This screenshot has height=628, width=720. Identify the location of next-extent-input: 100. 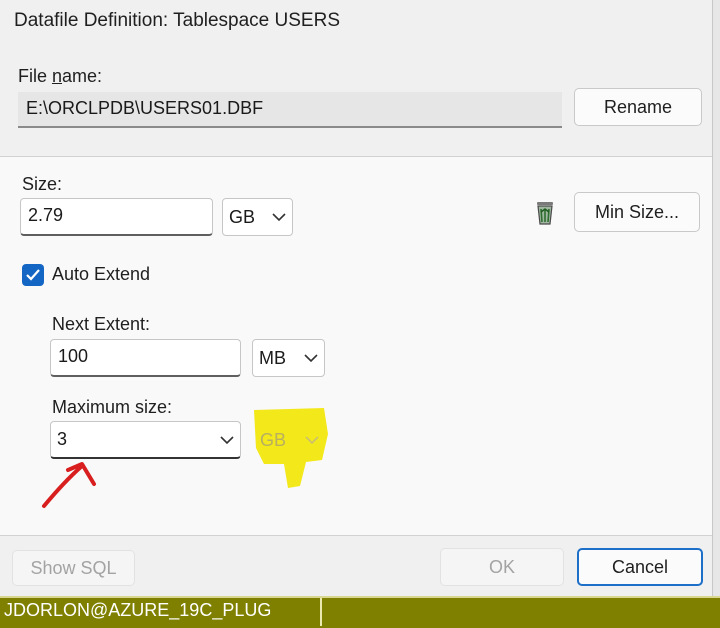
(145, 358).